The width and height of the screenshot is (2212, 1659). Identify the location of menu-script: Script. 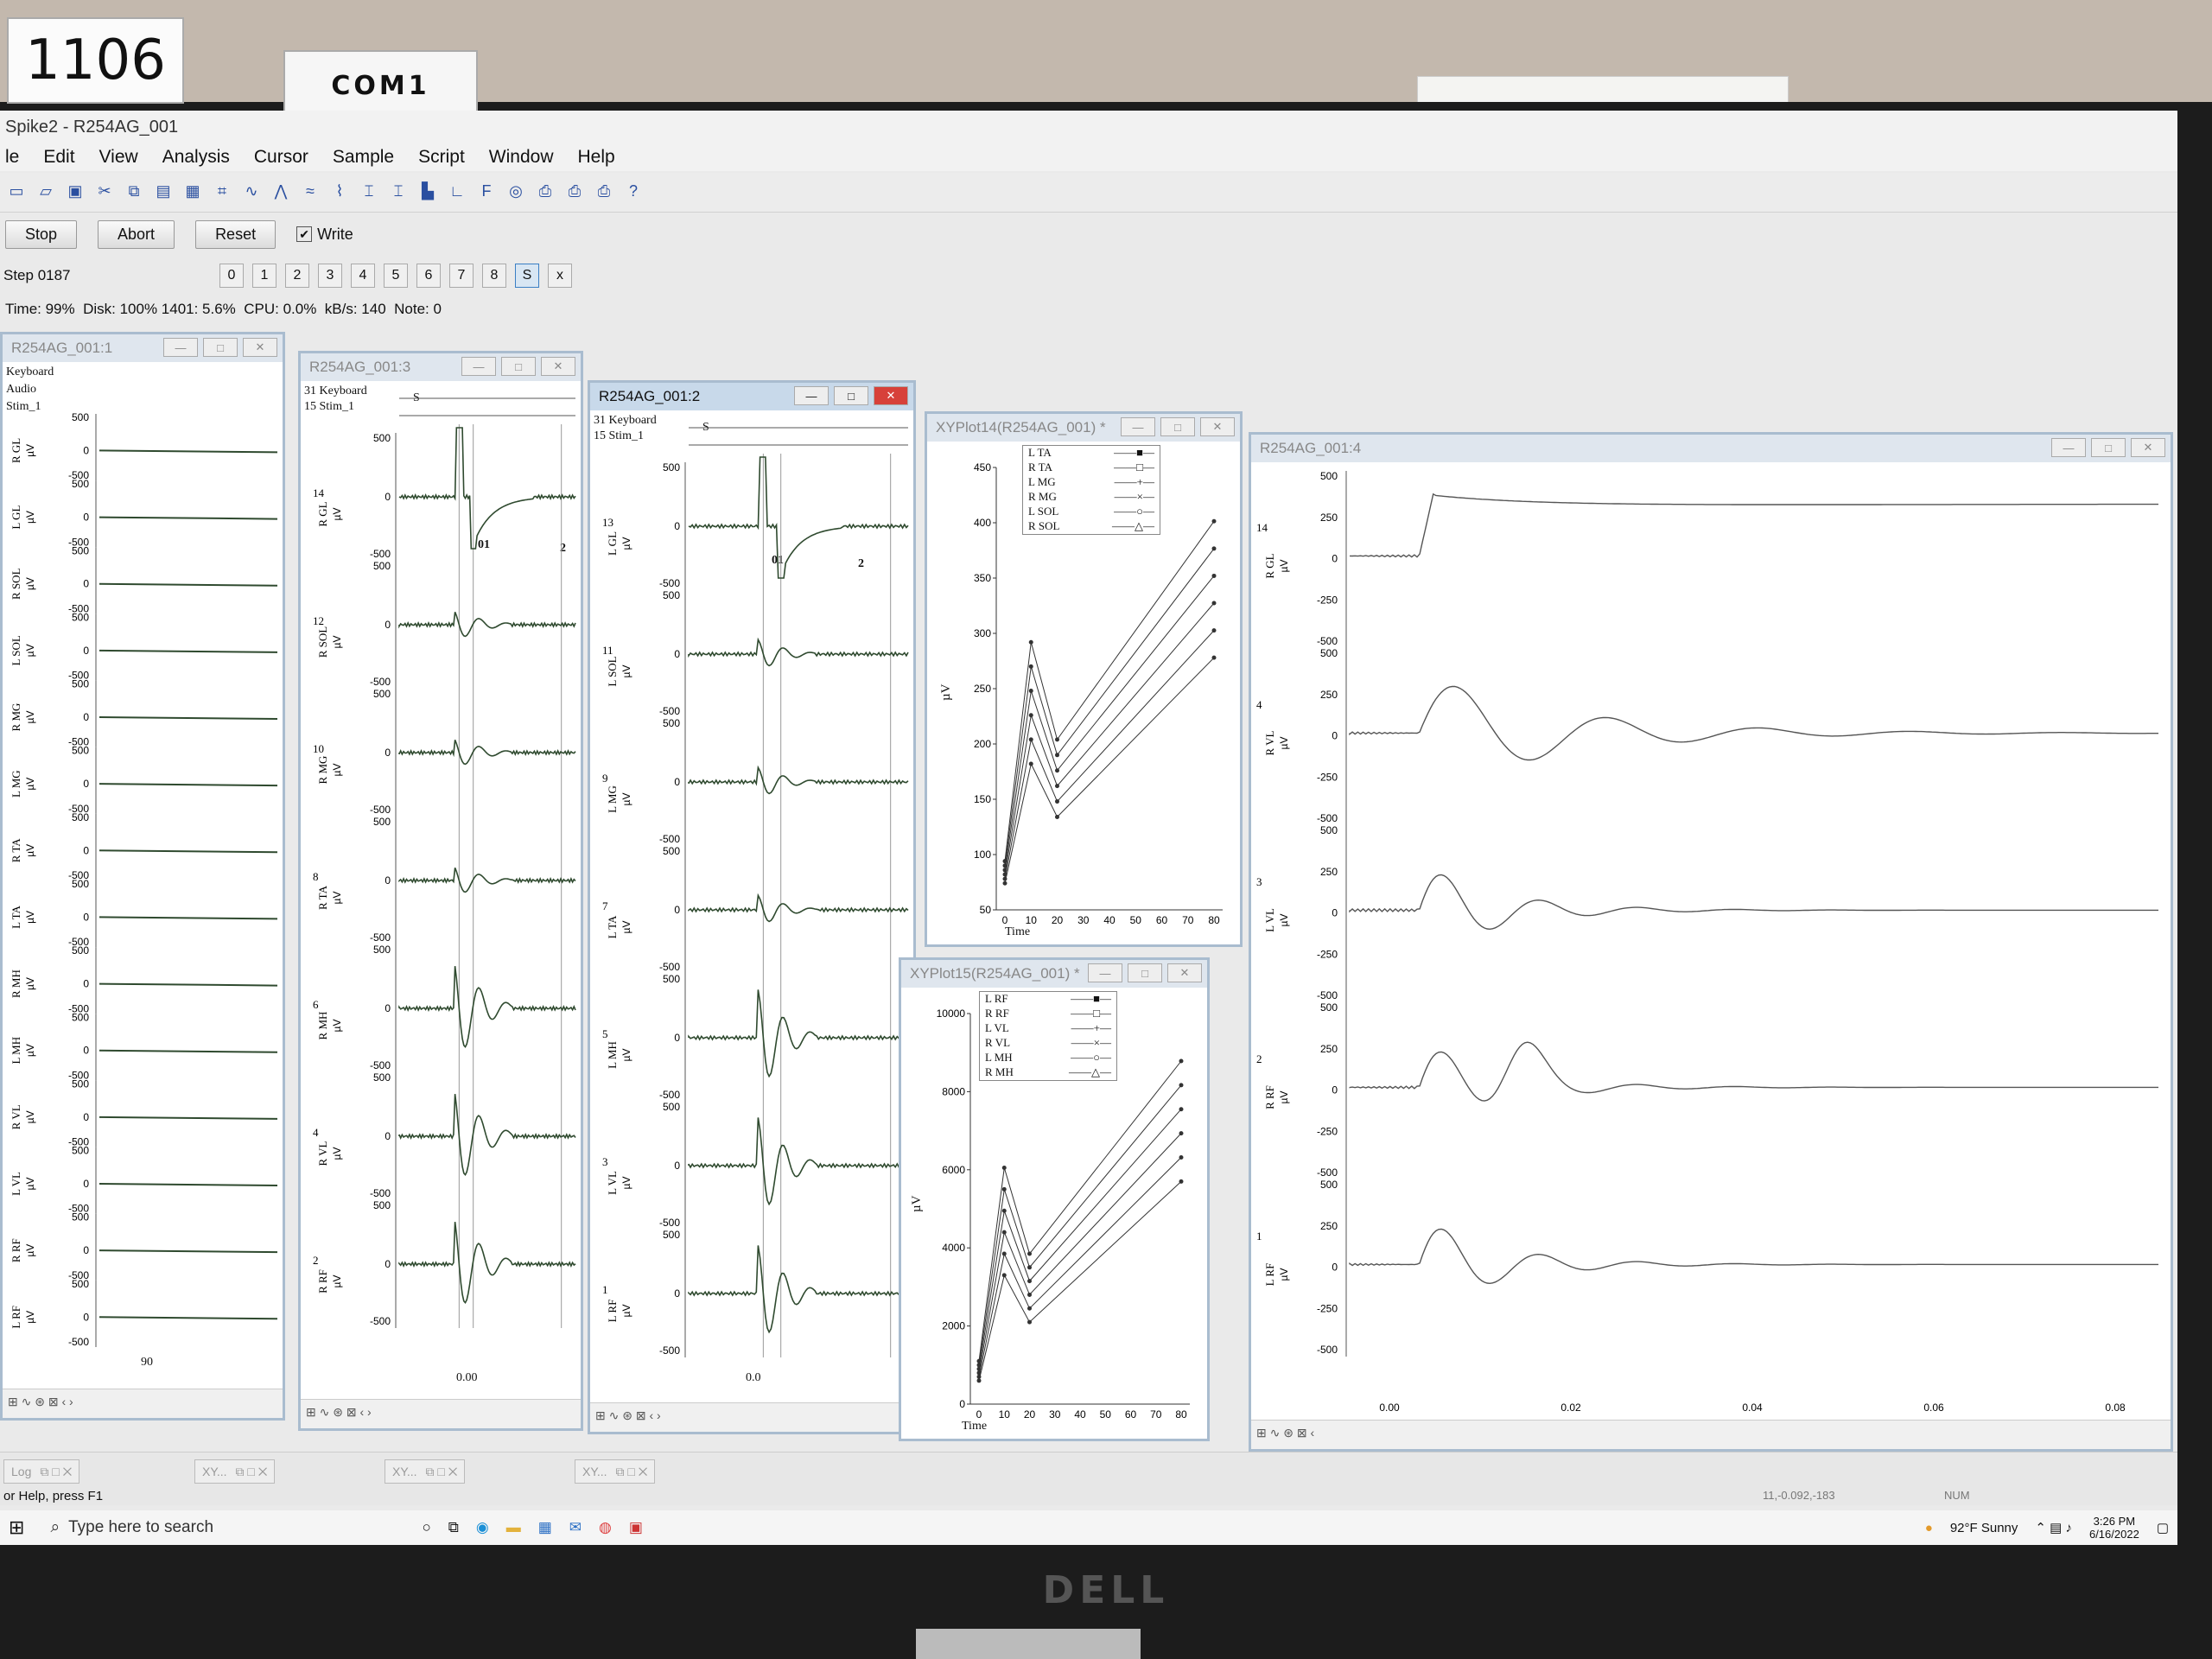
(441, 157).